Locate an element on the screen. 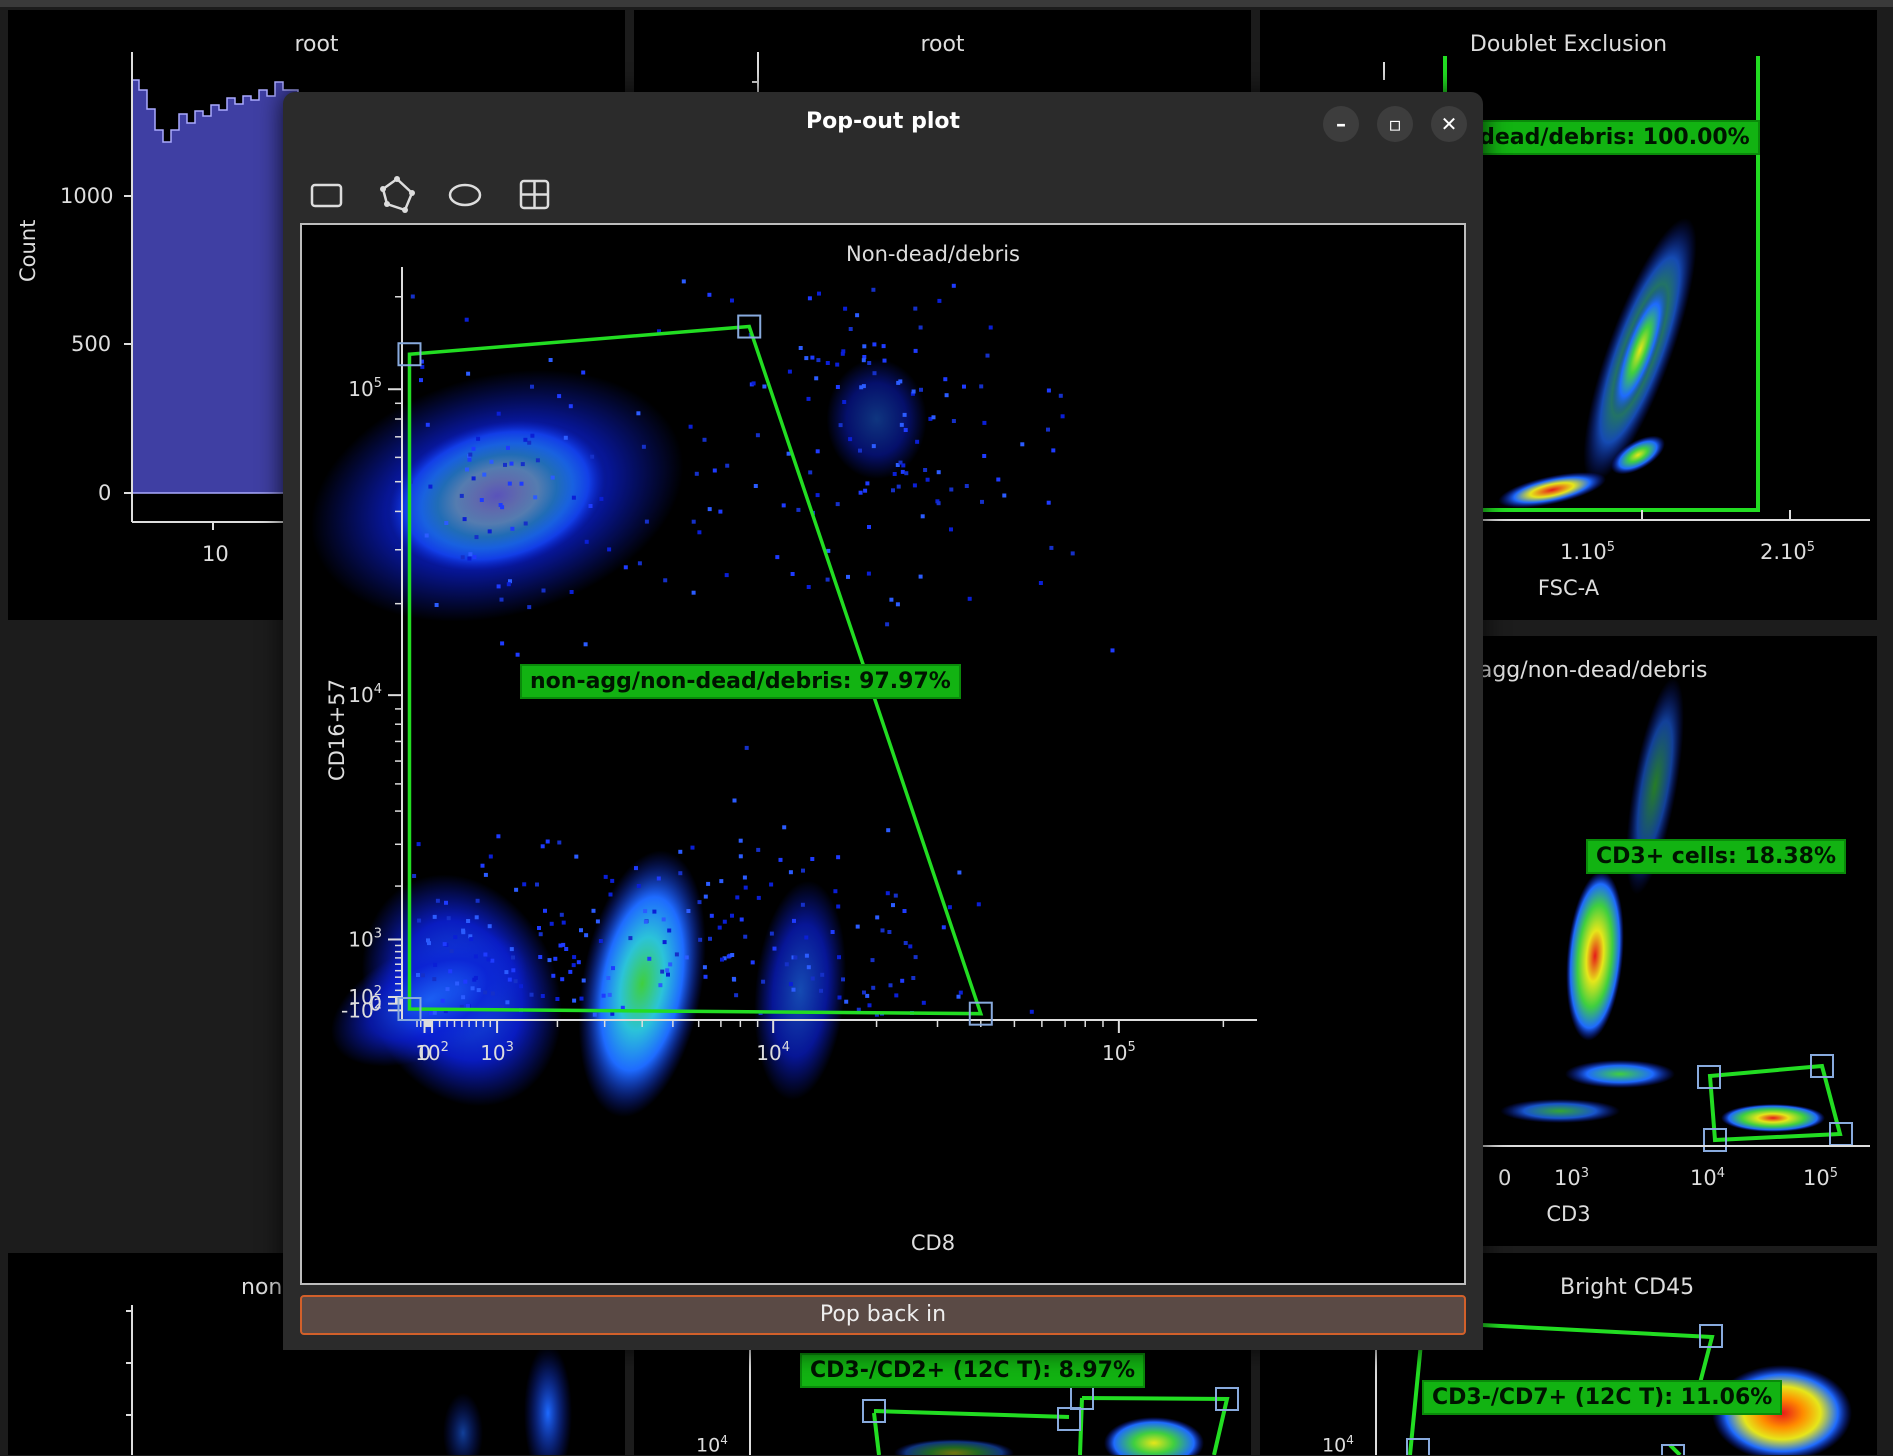 The height and width of the screenshot is (1456, 1893). minimize-button: – is located at coordinates (1341, 124).